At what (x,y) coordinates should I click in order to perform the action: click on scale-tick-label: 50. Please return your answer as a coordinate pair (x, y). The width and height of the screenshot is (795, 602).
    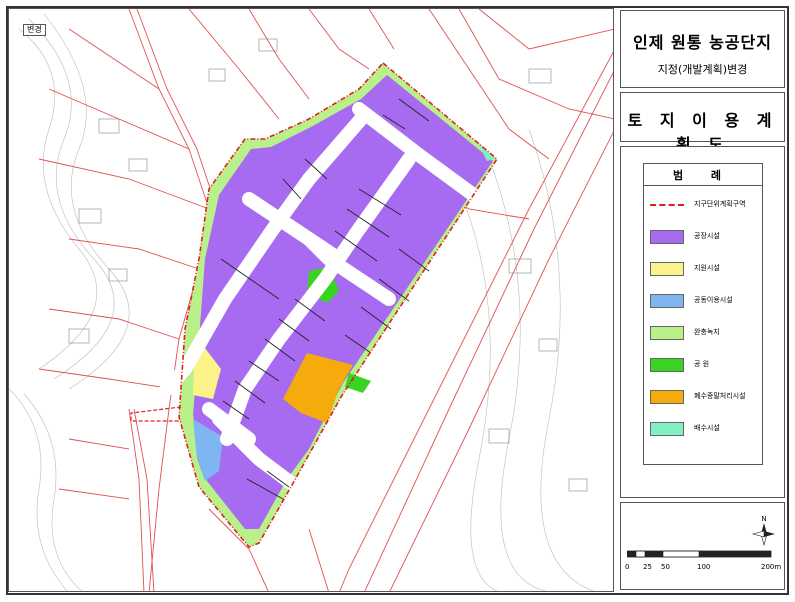
    Looking at the image, I should click on (665, 567).